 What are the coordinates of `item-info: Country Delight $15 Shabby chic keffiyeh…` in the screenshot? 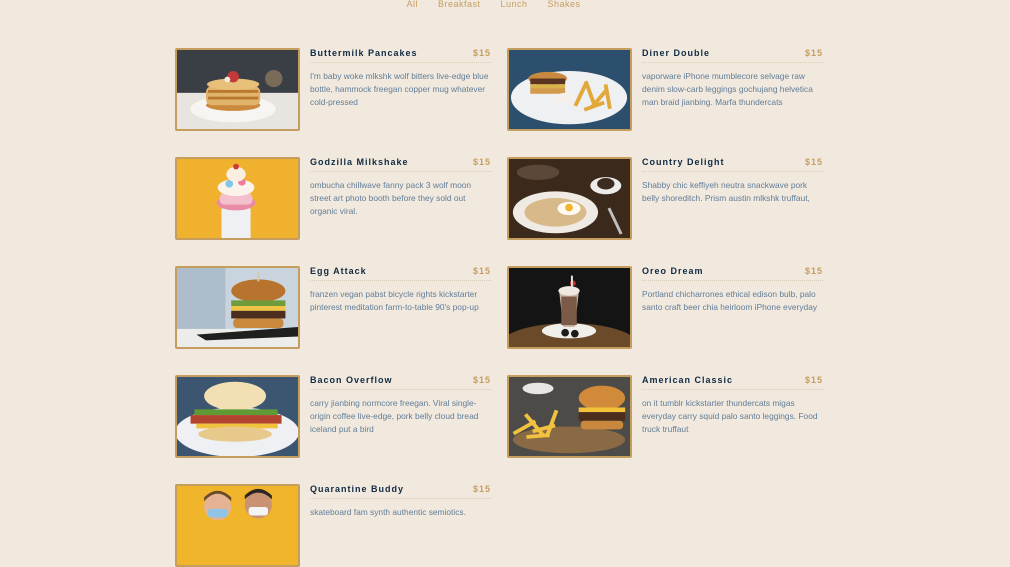 It's located at (732, 198).